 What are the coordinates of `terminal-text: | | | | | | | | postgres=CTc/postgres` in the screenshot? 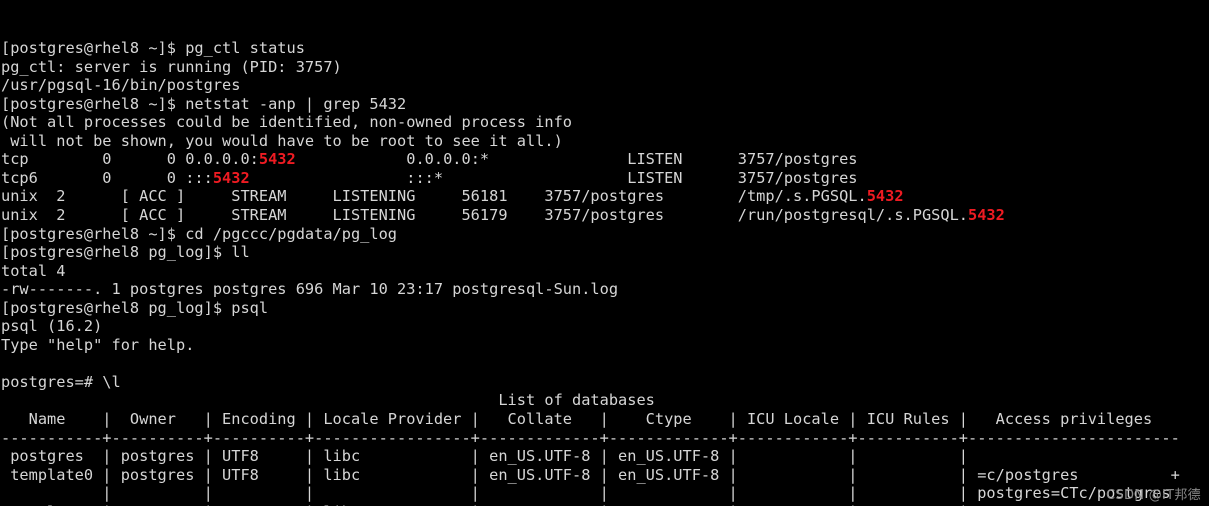 It's located at (586, 493).